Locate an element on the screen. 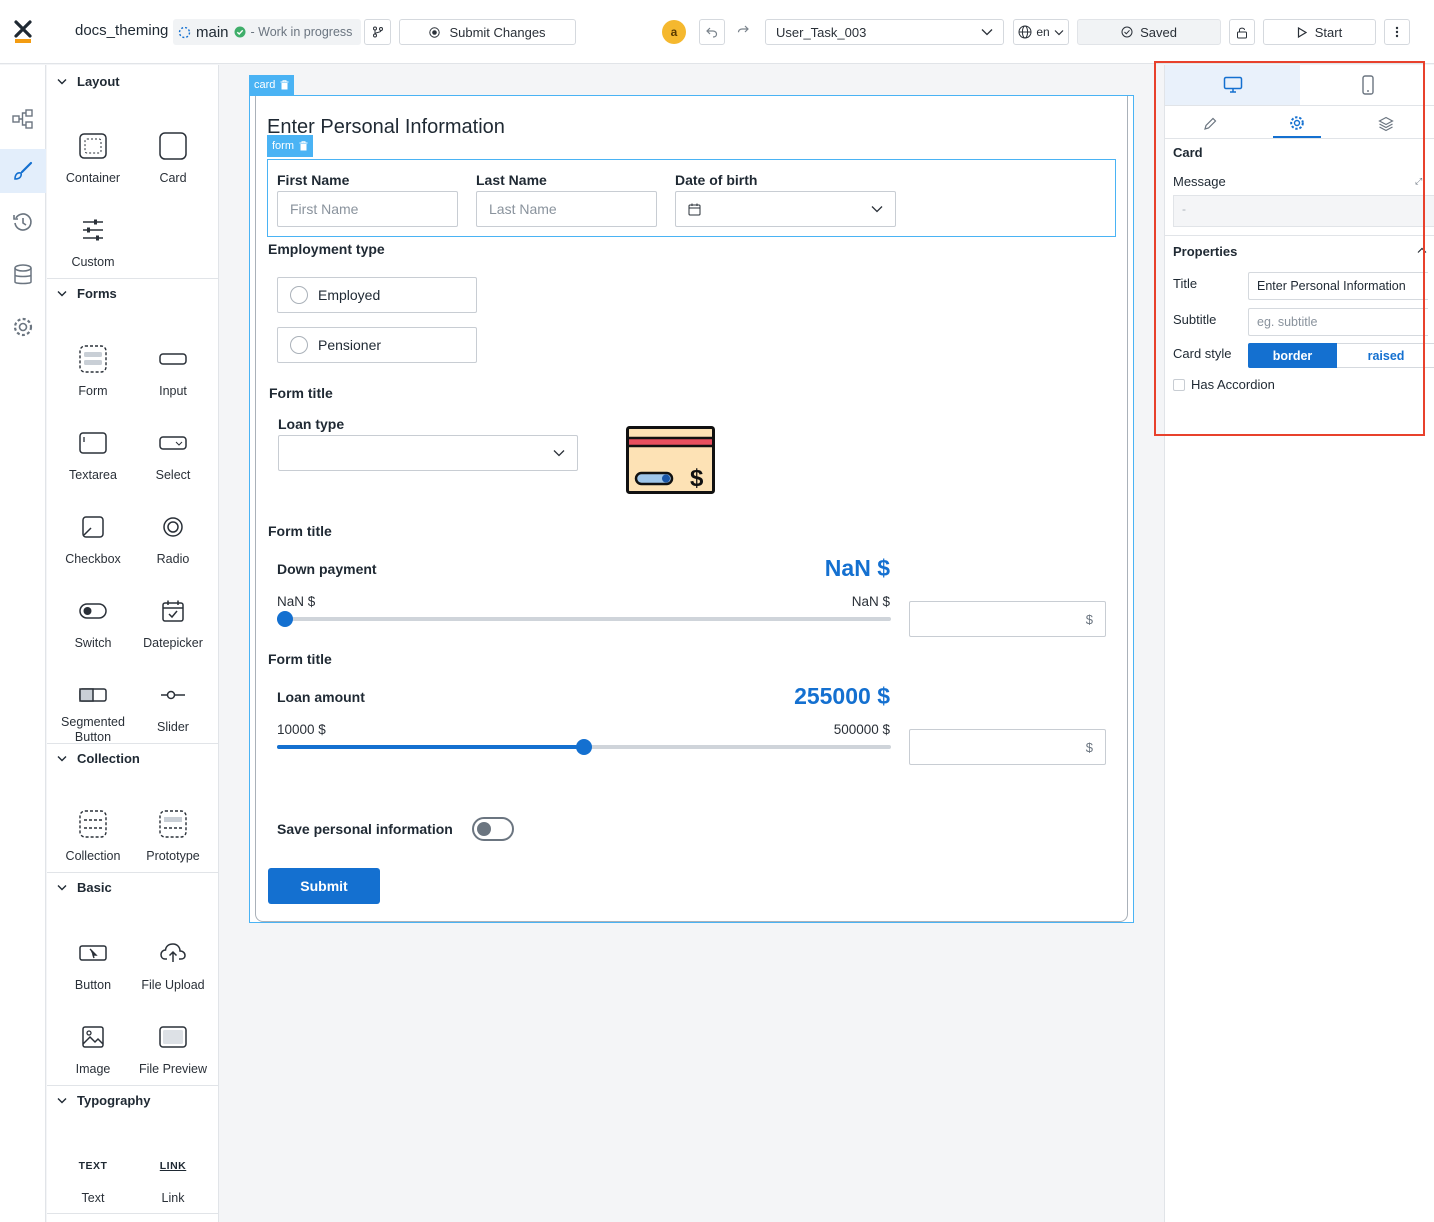 The height and width of the screenshot is (1222, 1434). chevron-up-icon is located at coordinates (1422, 250).